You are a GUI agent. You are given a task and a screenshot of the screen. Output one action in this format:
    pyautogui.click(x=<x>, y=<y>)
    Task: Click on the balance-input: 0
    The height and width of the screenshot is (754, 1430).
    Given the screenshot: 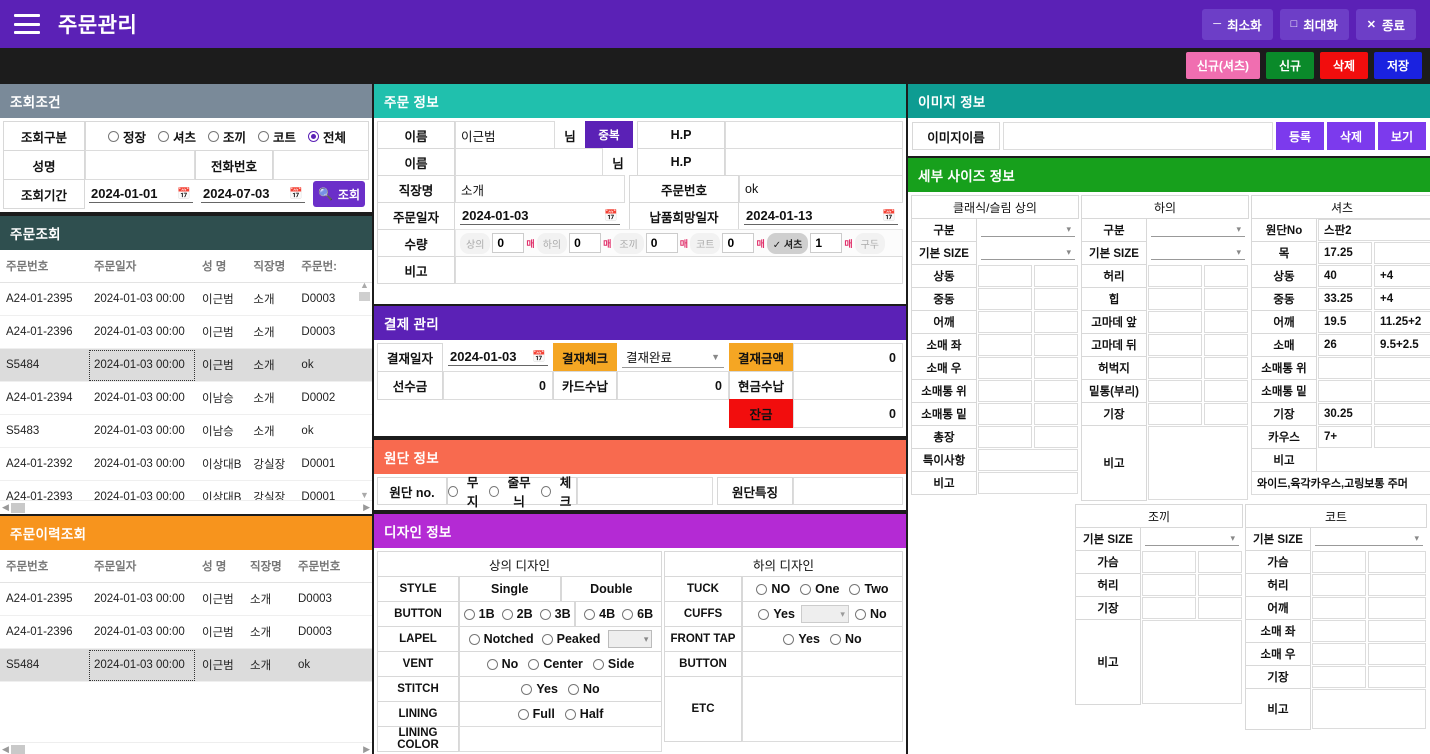 What is the action you would take?
    pyautogui.click(x=848, y=413)
    